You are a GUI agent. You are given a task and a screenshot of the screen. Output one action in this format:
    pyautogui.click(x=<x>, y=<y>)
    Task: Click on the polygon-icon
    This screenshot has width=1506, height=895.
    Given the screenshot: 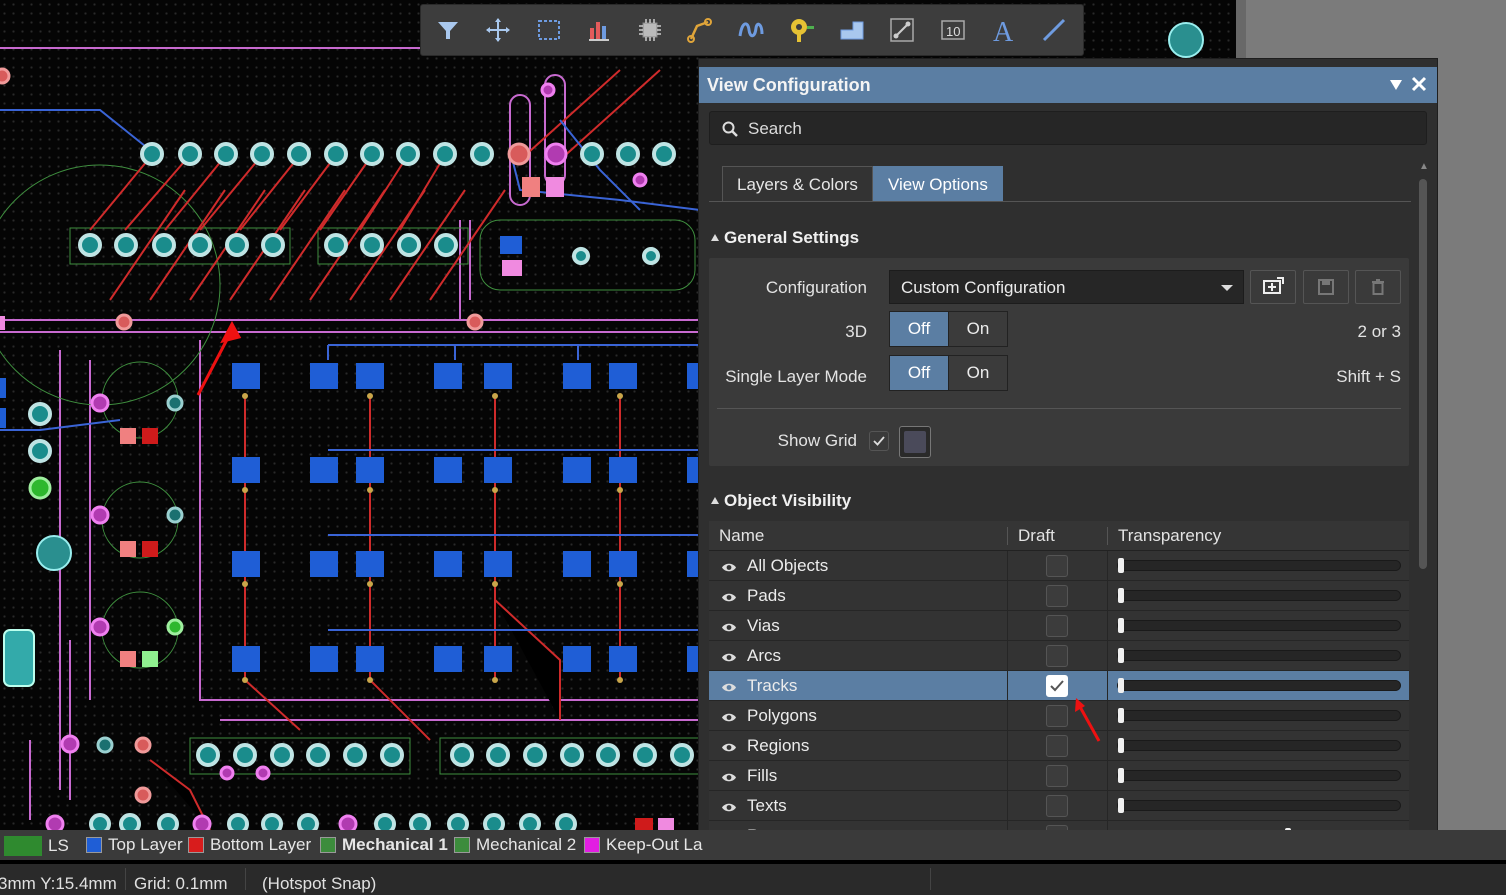 What is the action you would take?
    pyautogui.click(x=852, y=30)
    